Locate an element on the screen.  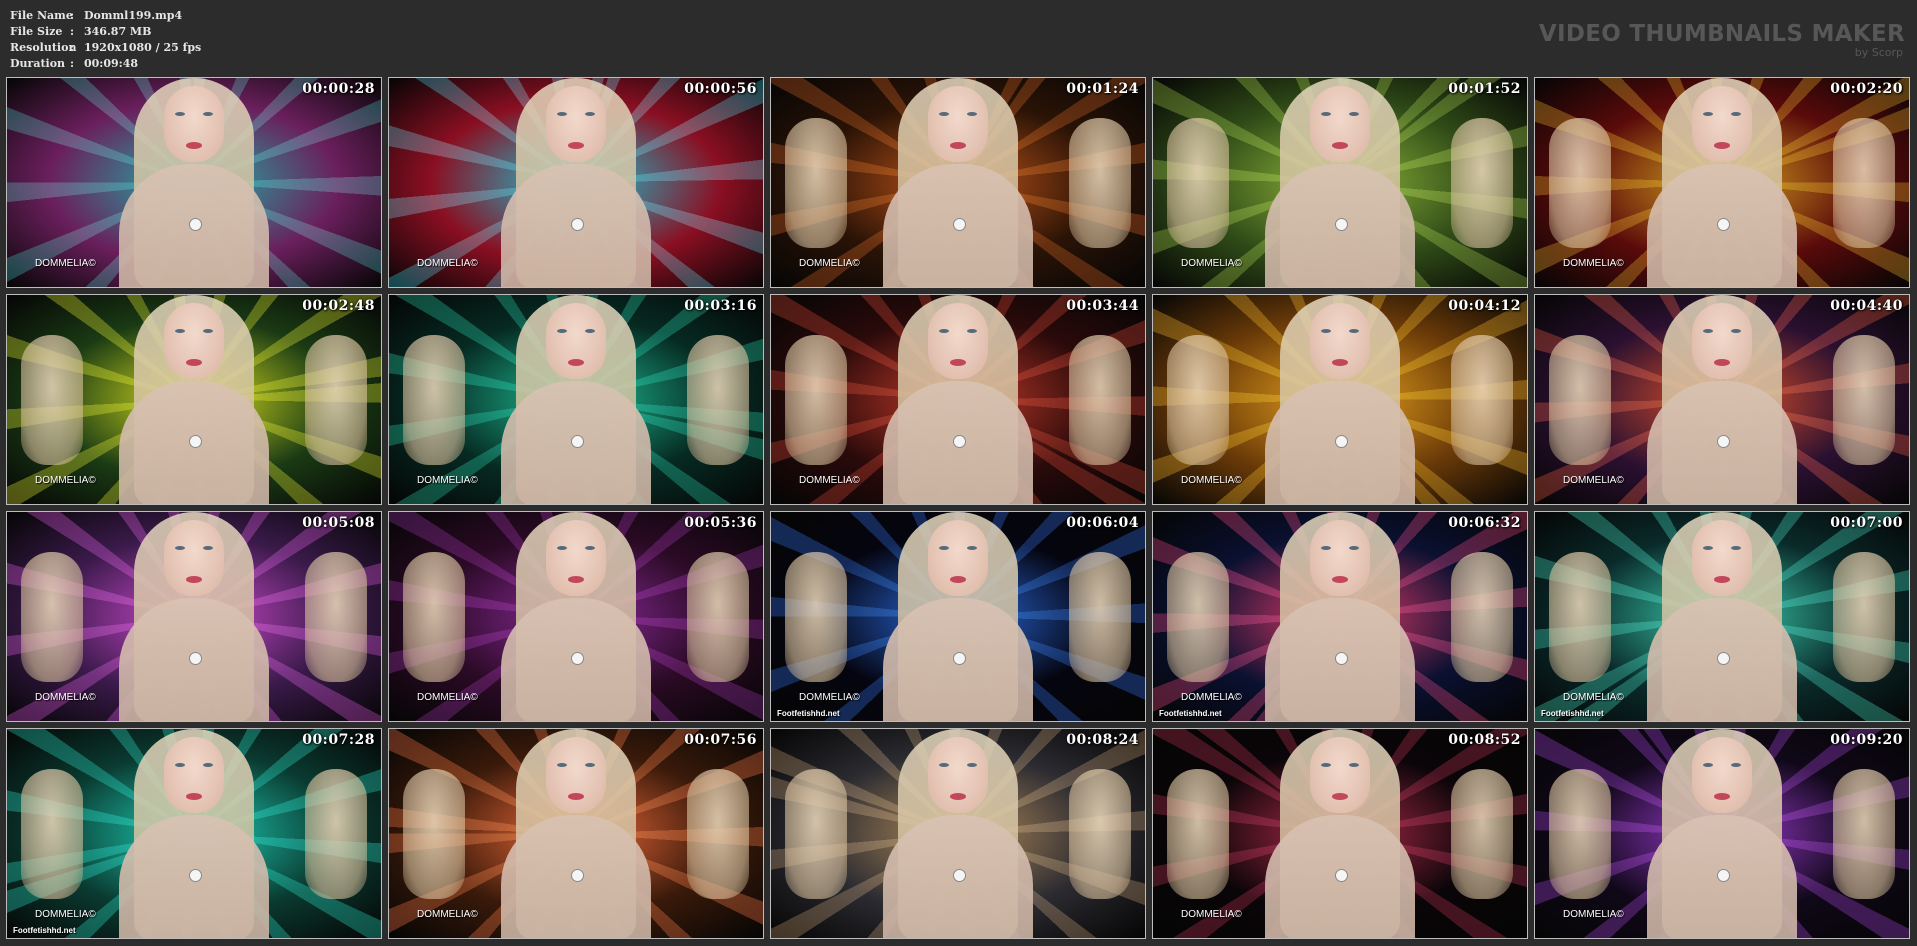
thumbnail-frame: 00:07:00 DOMMELIA© Footfetishhd.net is located at coordinates (1722, 616).